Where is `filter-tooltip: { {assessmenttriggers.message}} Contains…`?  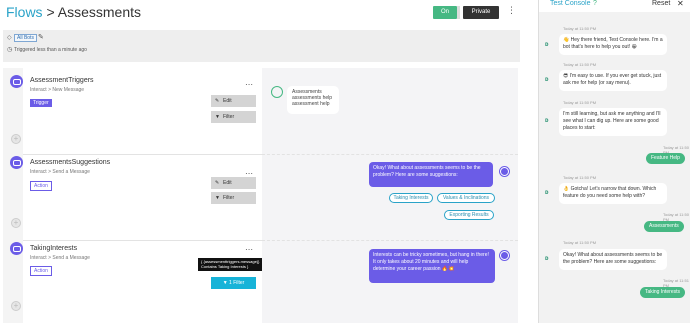
filter-tooltip: { {assessmenttriggers.message}} Contains… is located at coordinates (234, 264).